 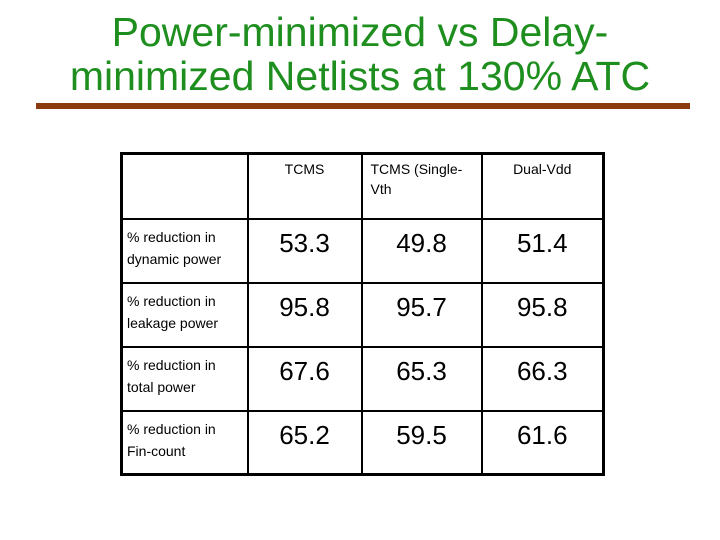 I want to click on cell-value: 65.2, so click(x=304, y=442).